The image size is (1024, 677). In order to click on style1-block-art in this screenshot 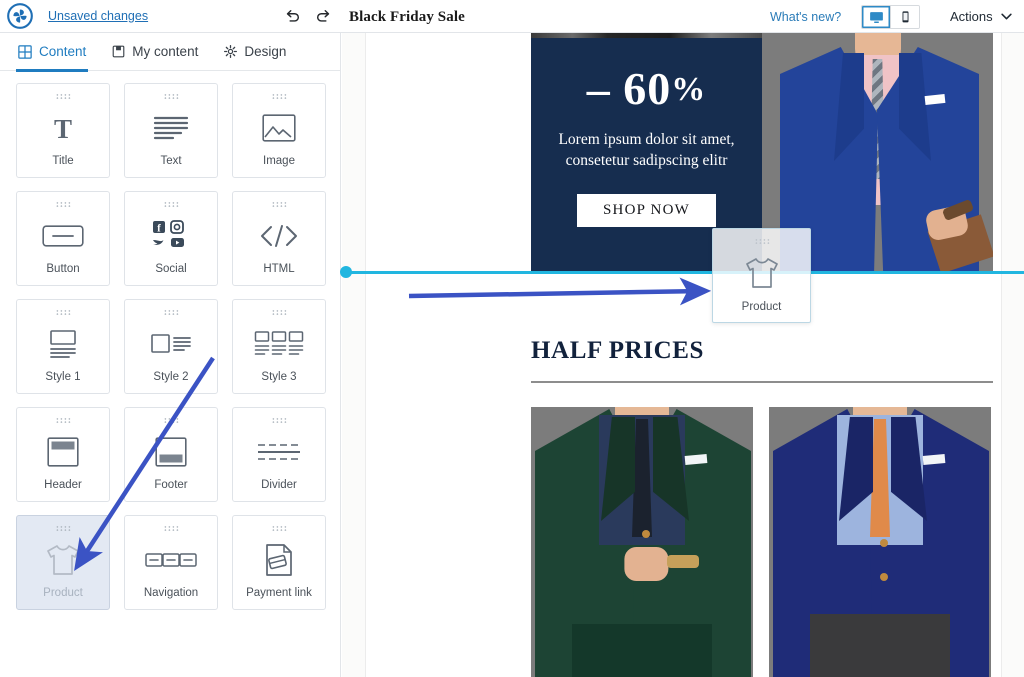, I will do `click(63, 344)`.